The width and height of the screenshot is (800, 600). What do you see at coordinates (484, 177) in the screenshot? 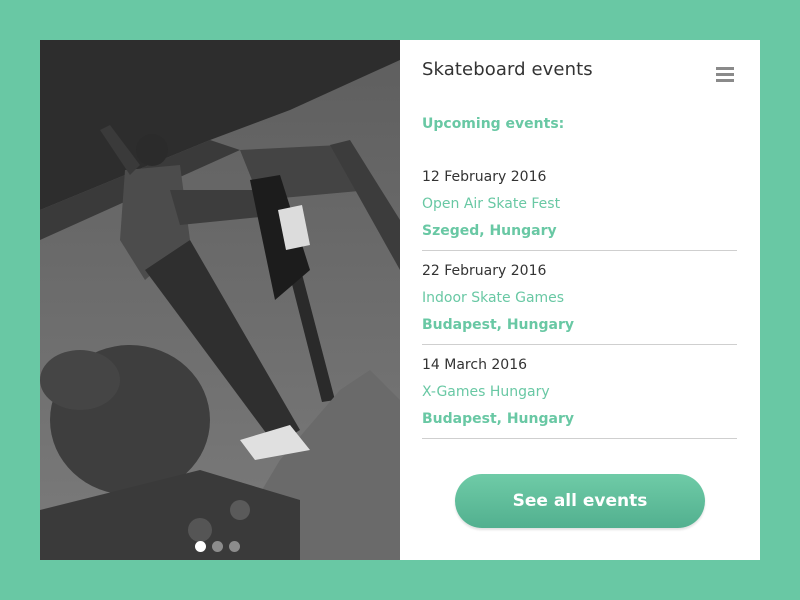
I see `event-date: 12 February 2016` at bounding box center [484, 177].